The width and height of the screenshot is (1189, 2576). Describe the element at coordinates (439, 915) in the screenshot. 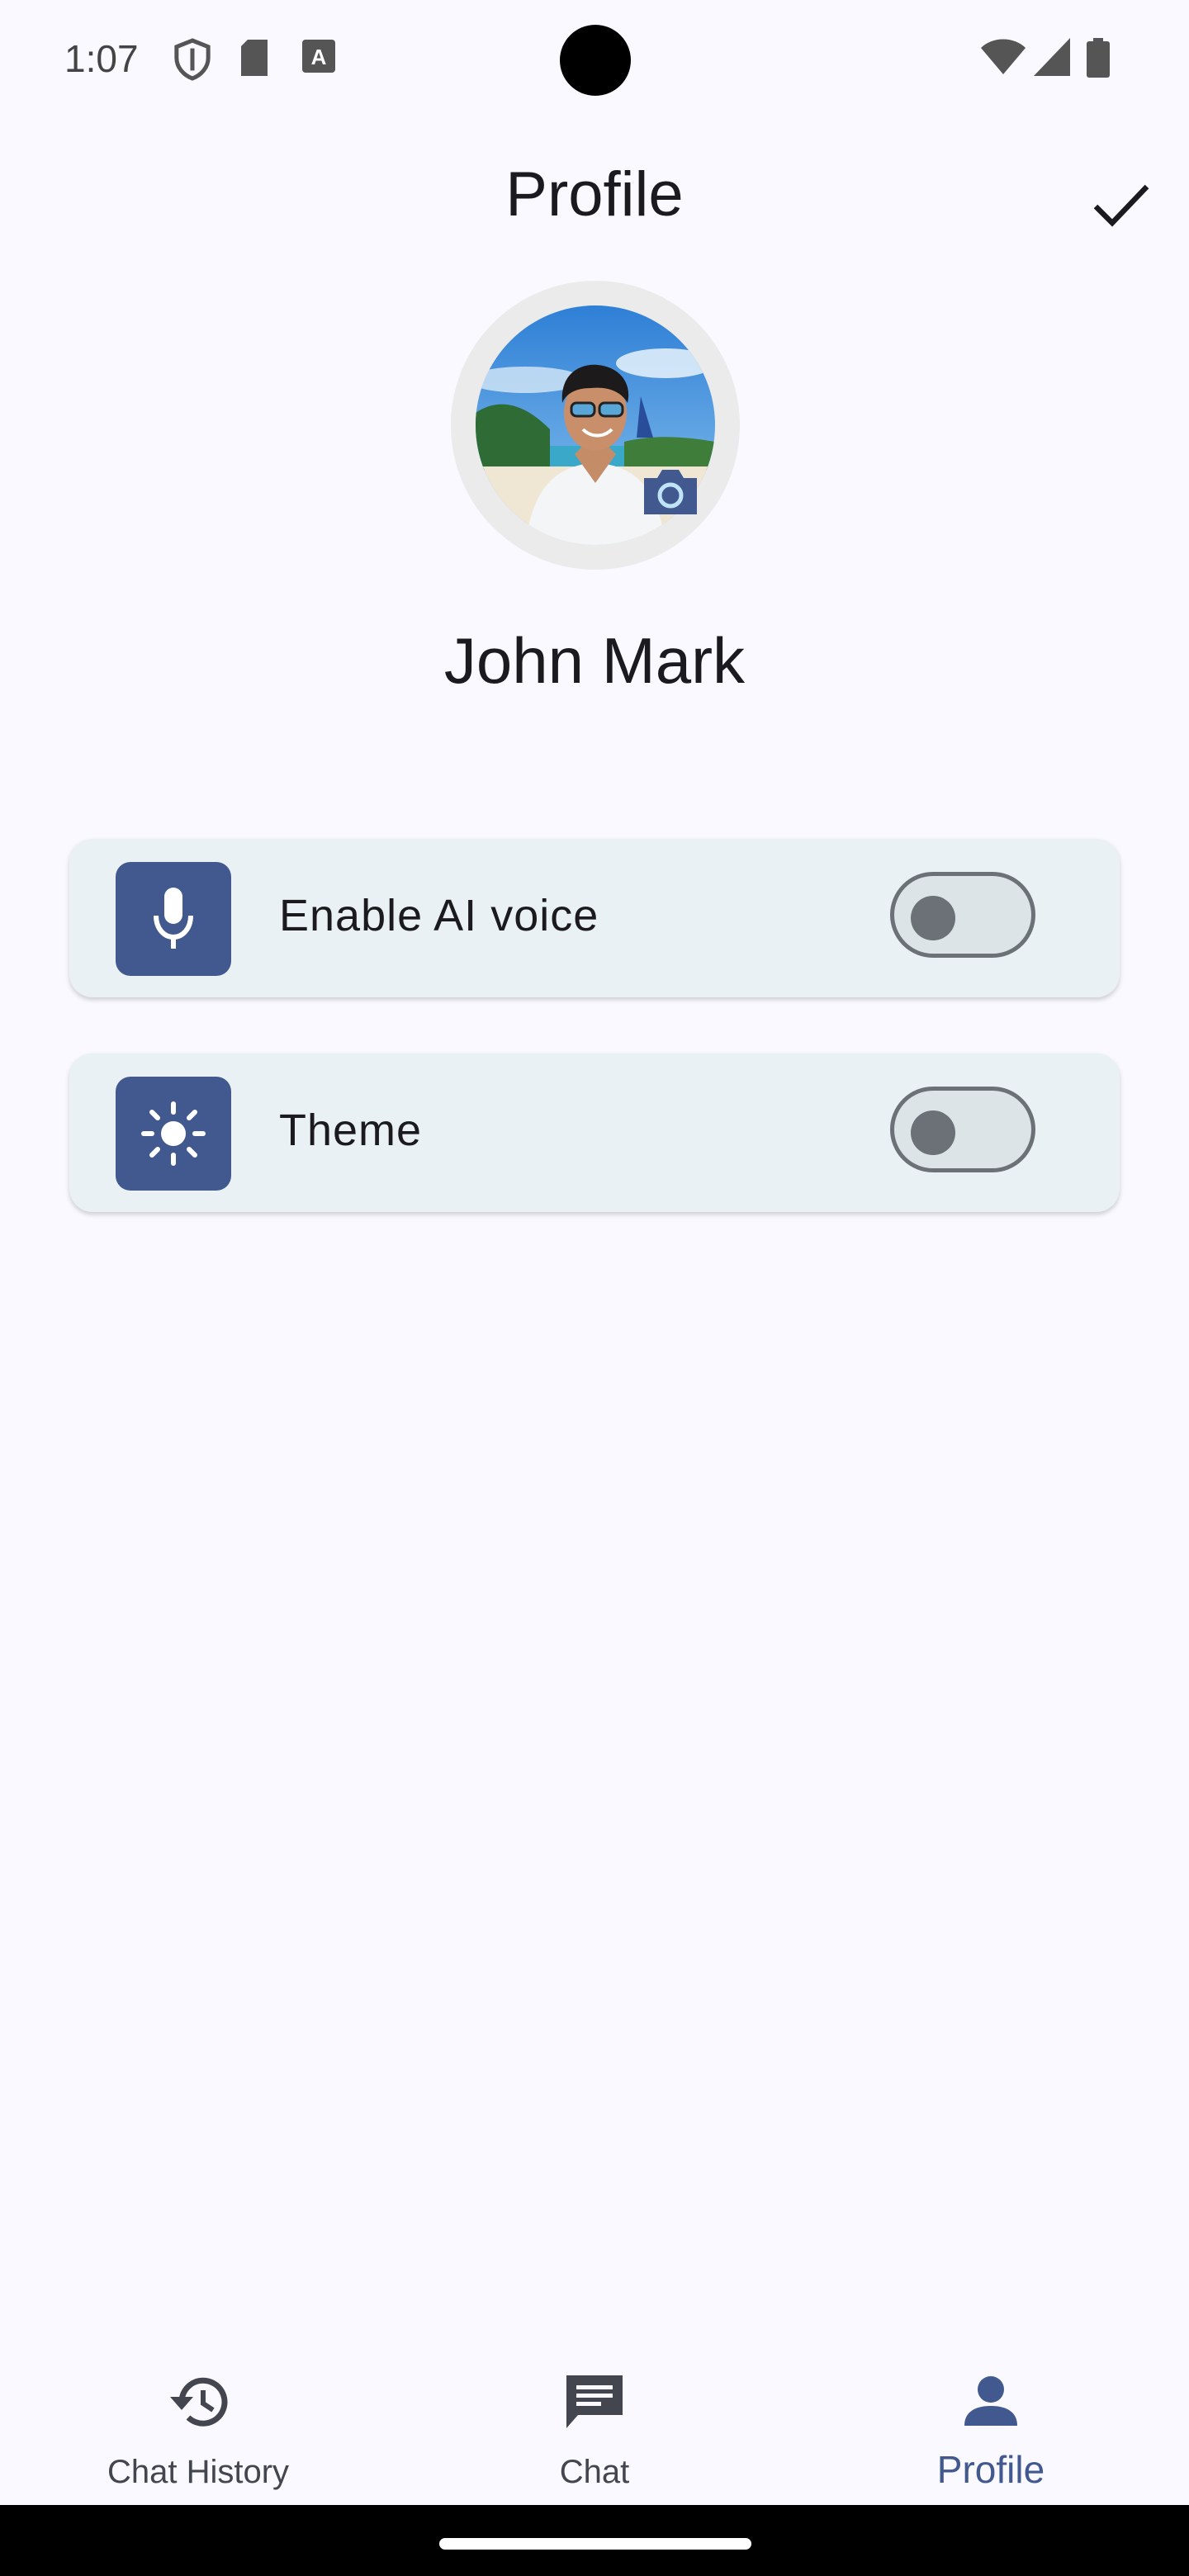

I see `setting-label: Enable AI voice` at that location.